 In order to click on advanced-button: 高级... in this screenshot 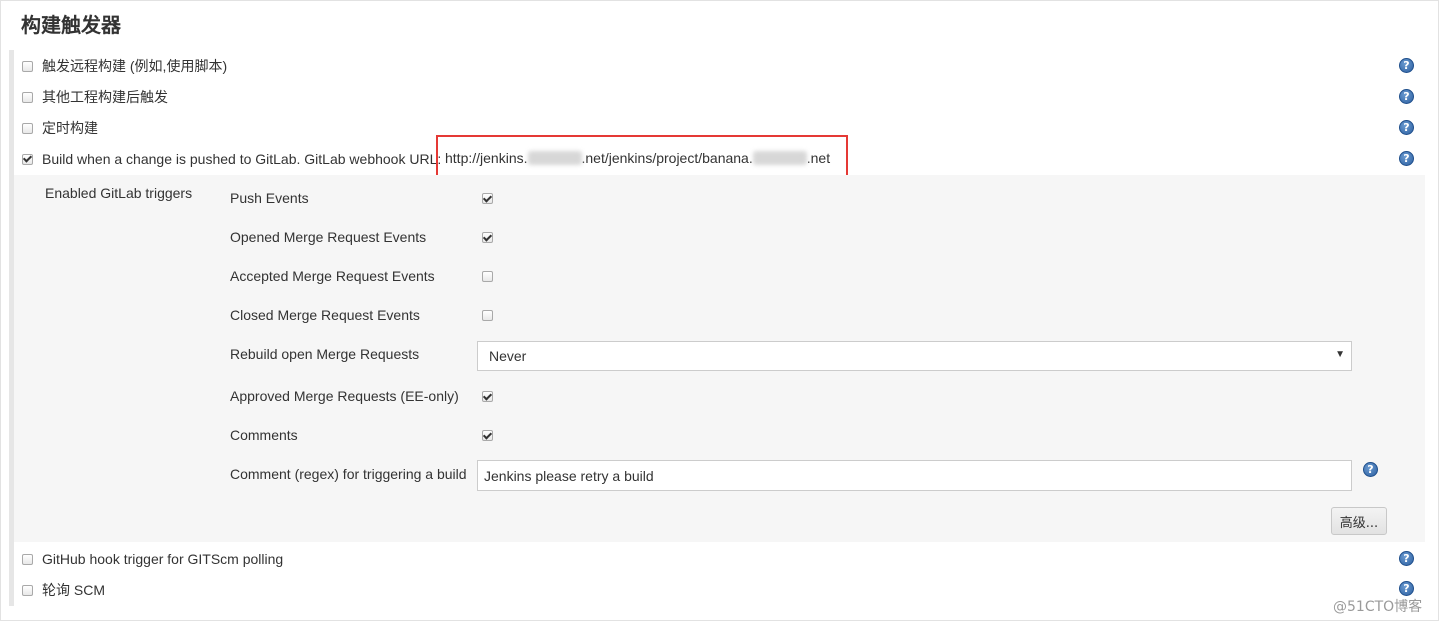, I will do `click(1359, 521)`.